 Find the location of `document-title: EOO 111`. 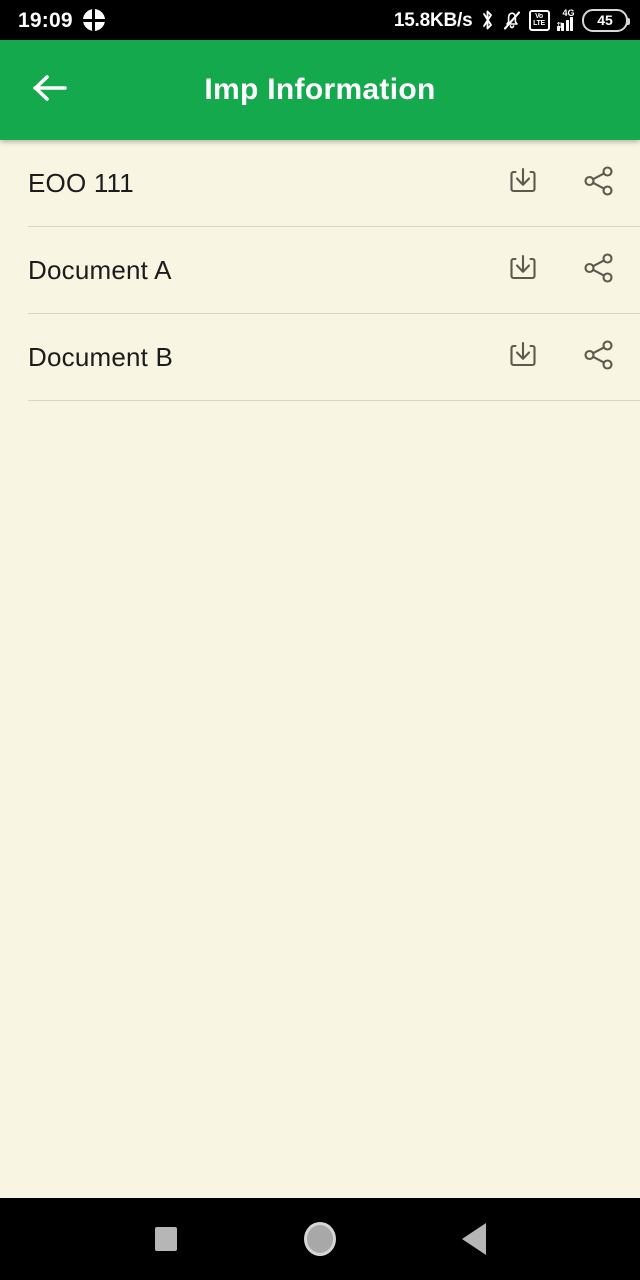

document-title: EOO 111 is located at coordinates (81, 183).